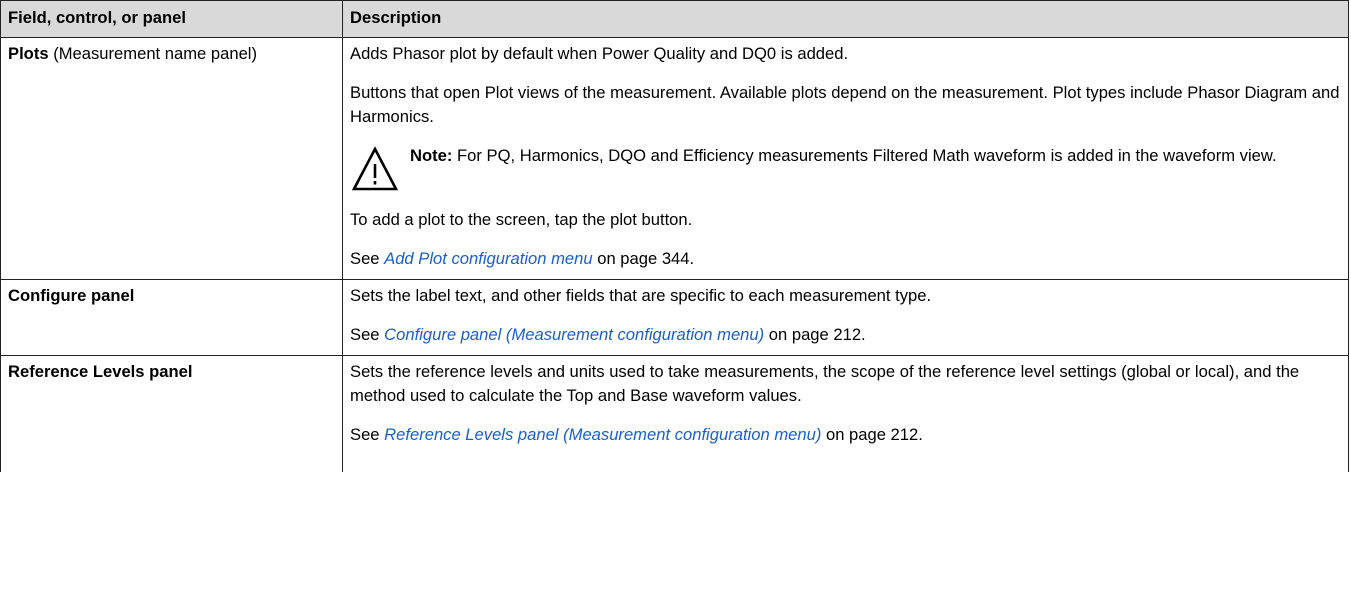 Image resolution: width=1351 pixels, height=601 pixels. I want to click on cross-reference-link: Add Plot configuration menu, so click(488, 258).